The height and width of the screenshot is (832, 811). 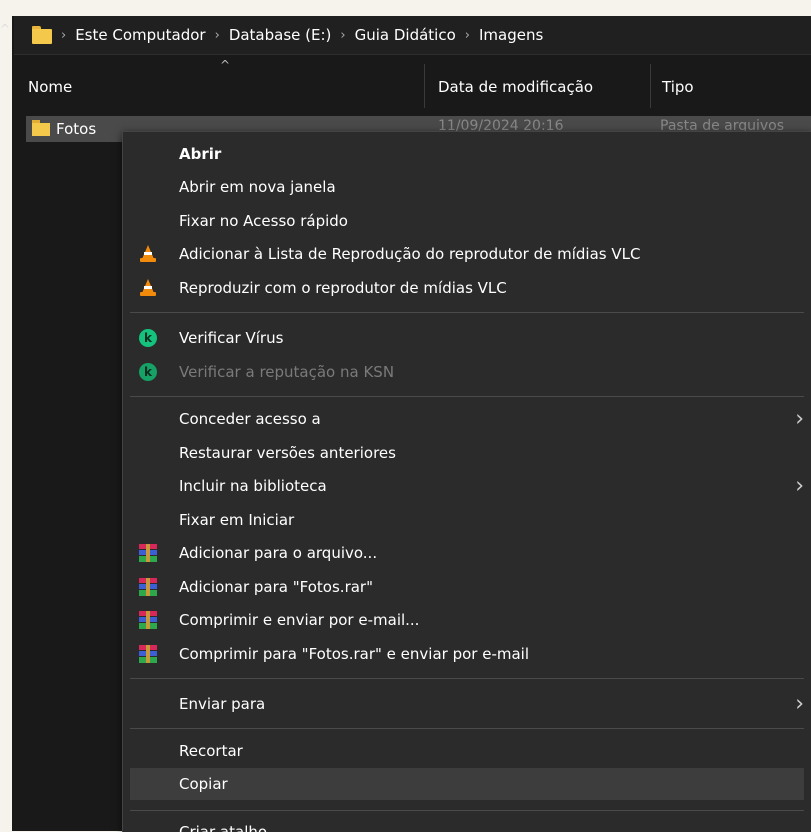 What do you see at coordinates (287, 453) in the screenshot?
I see `menu-item-label: Restaurar versões anteriores` at bounding box center [287, 453].